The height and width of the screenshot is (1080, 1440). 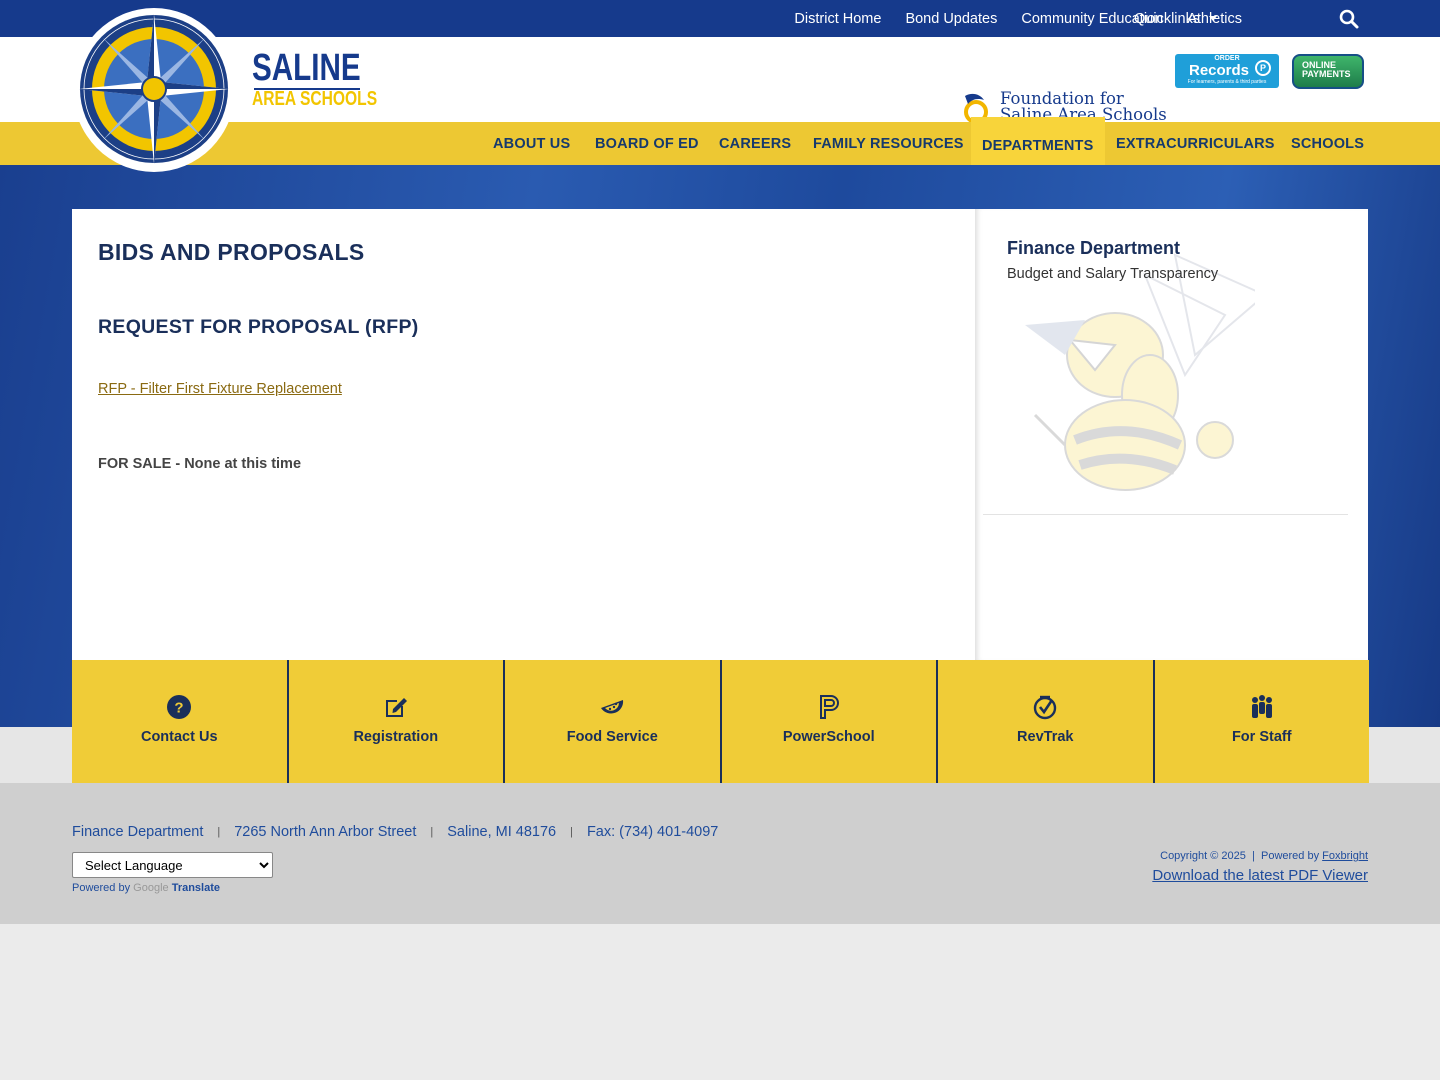 What do you see at coordinates (151, 888) in the screenshot?
I see `google-logo: Google` at bounding box center [151, 888].